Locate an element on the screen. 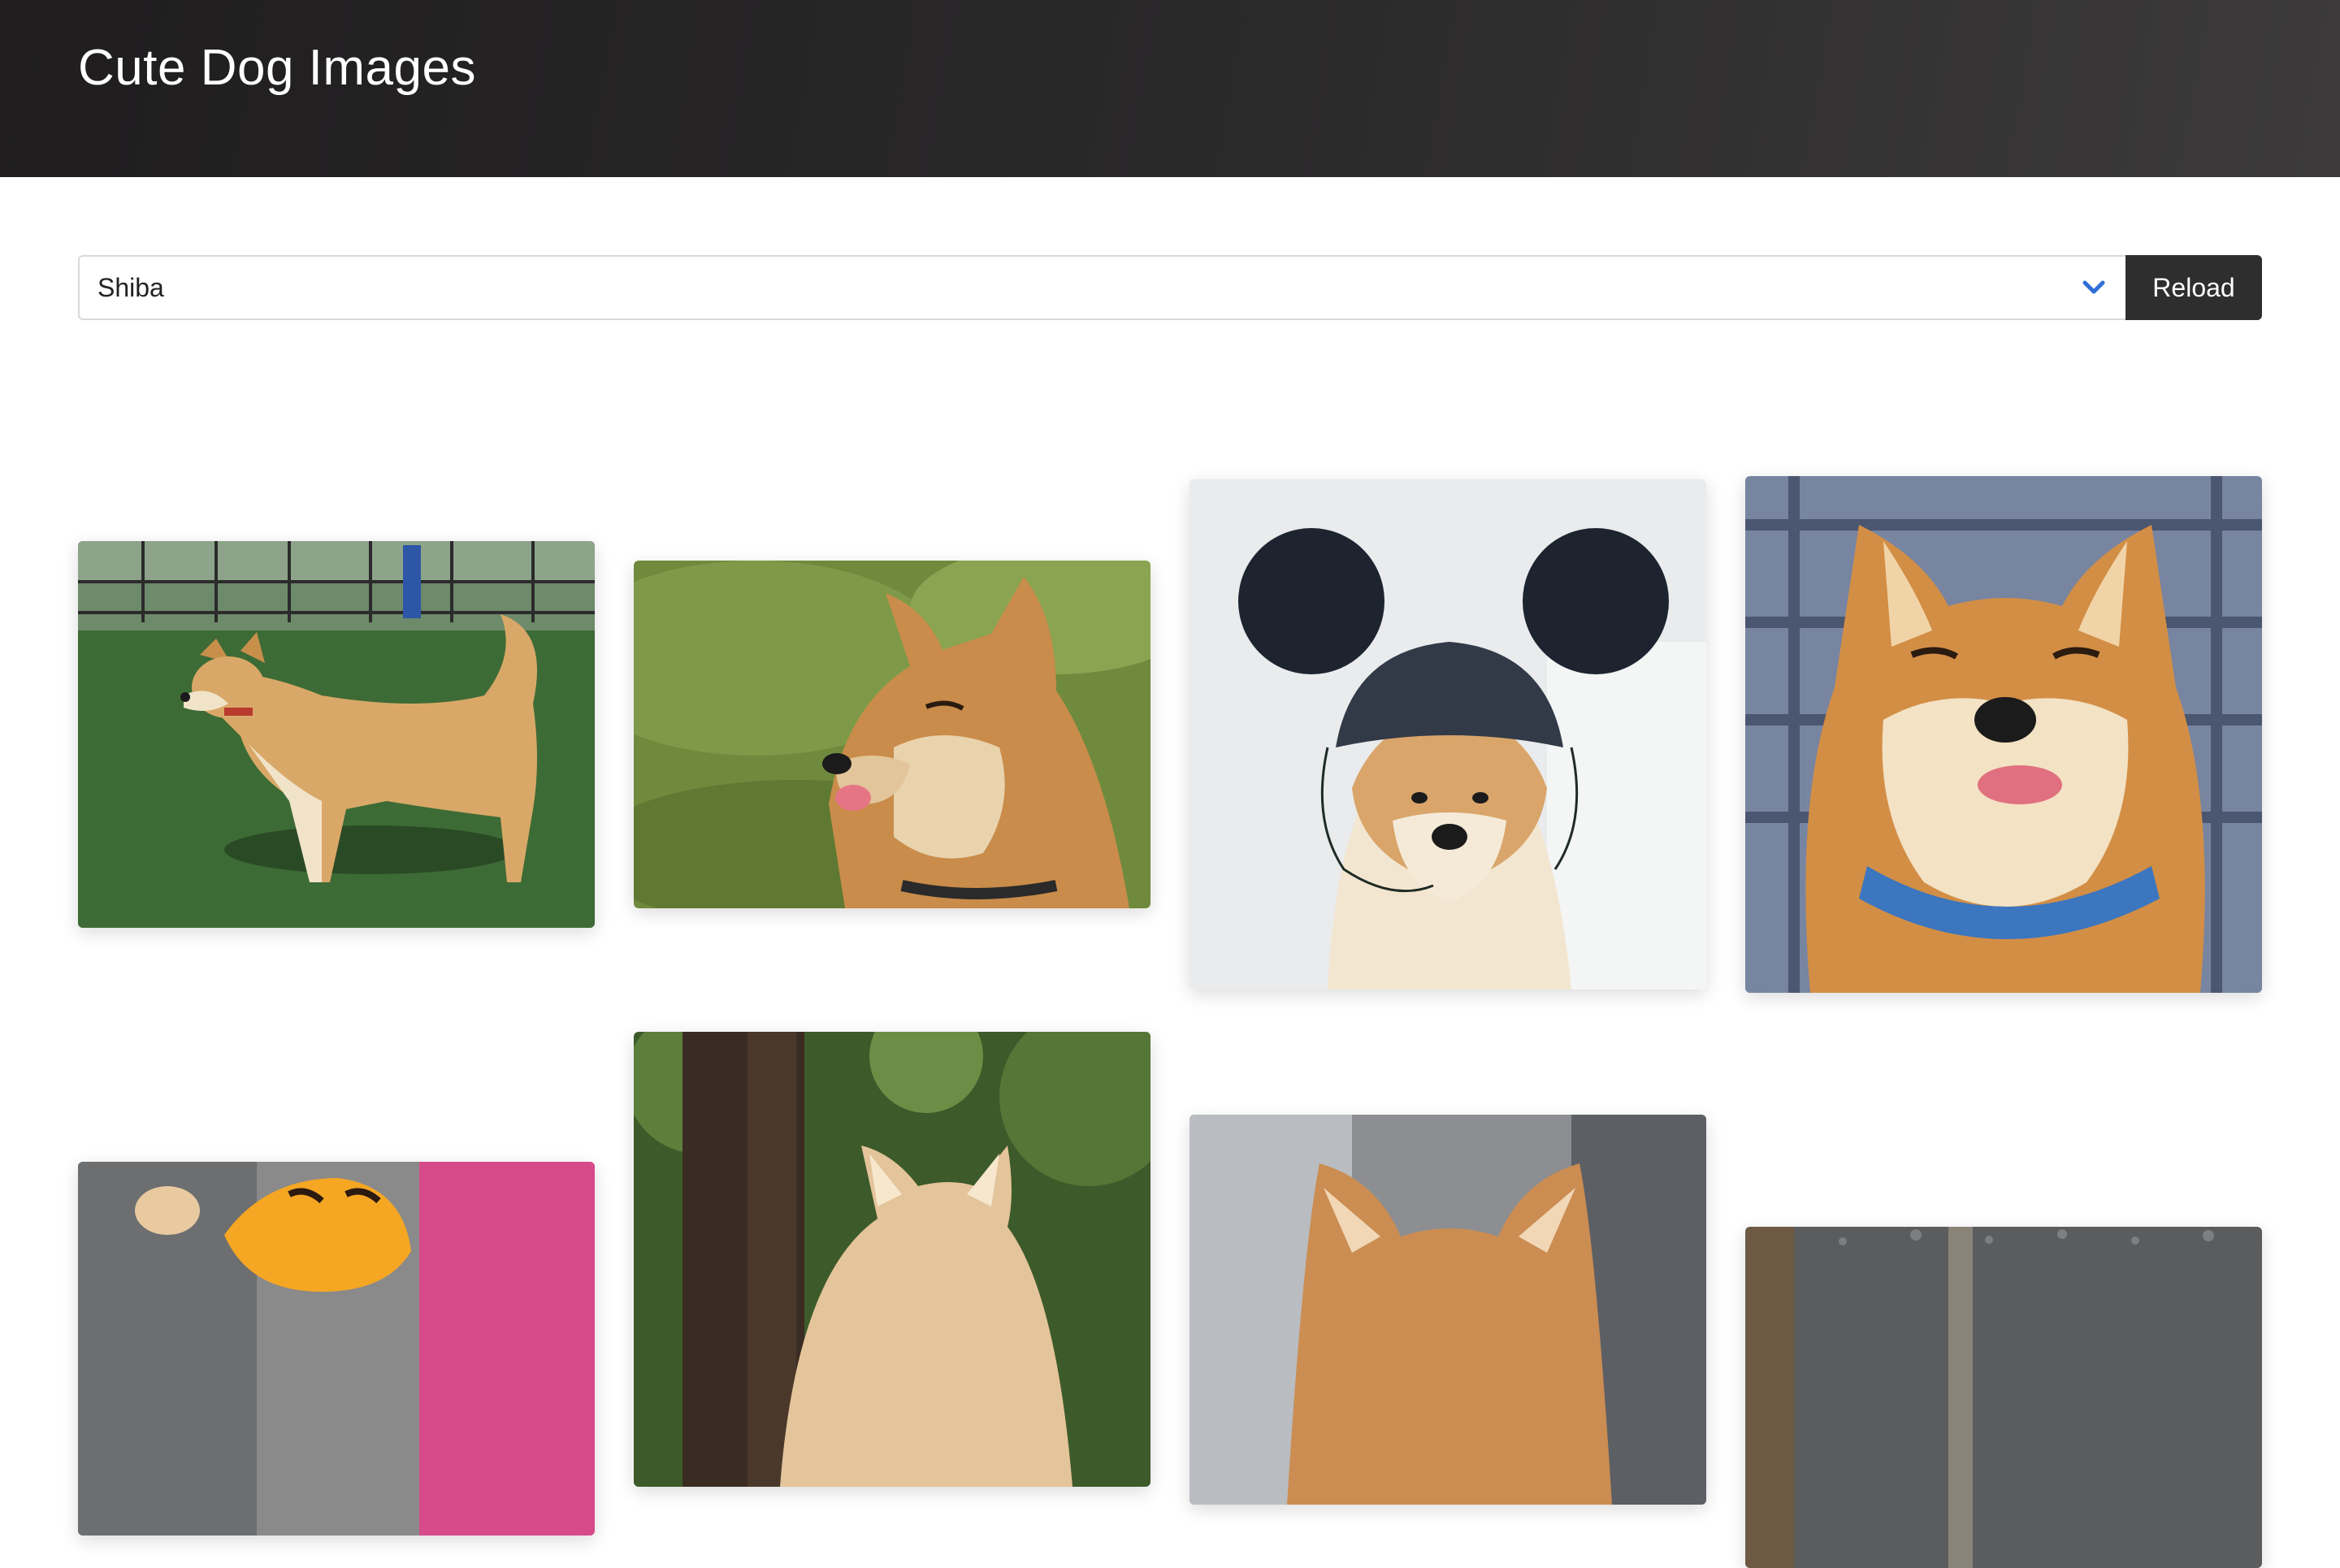 The image size is (2340, 1568). shiba-gravel-photo is located at coordinates (2003, 1397).